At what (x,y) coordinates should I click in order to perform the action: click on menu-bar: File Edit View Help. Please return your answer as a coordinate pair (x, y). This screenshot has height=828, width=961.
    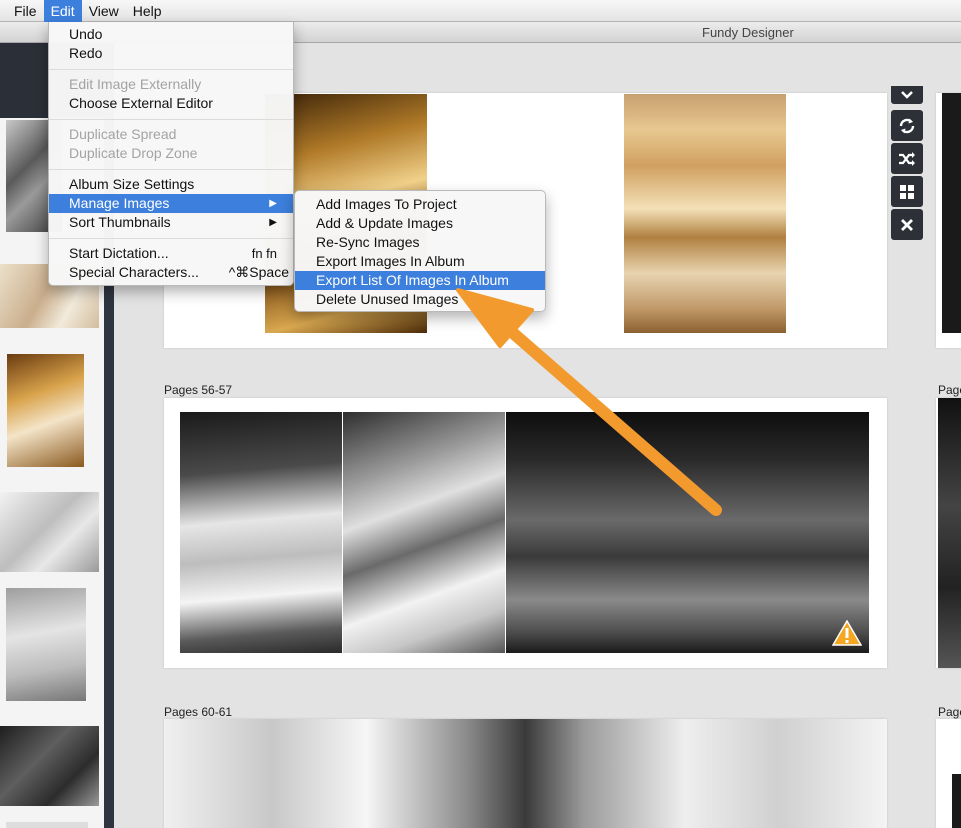
    Looking at the image, I should click on (480, 11).